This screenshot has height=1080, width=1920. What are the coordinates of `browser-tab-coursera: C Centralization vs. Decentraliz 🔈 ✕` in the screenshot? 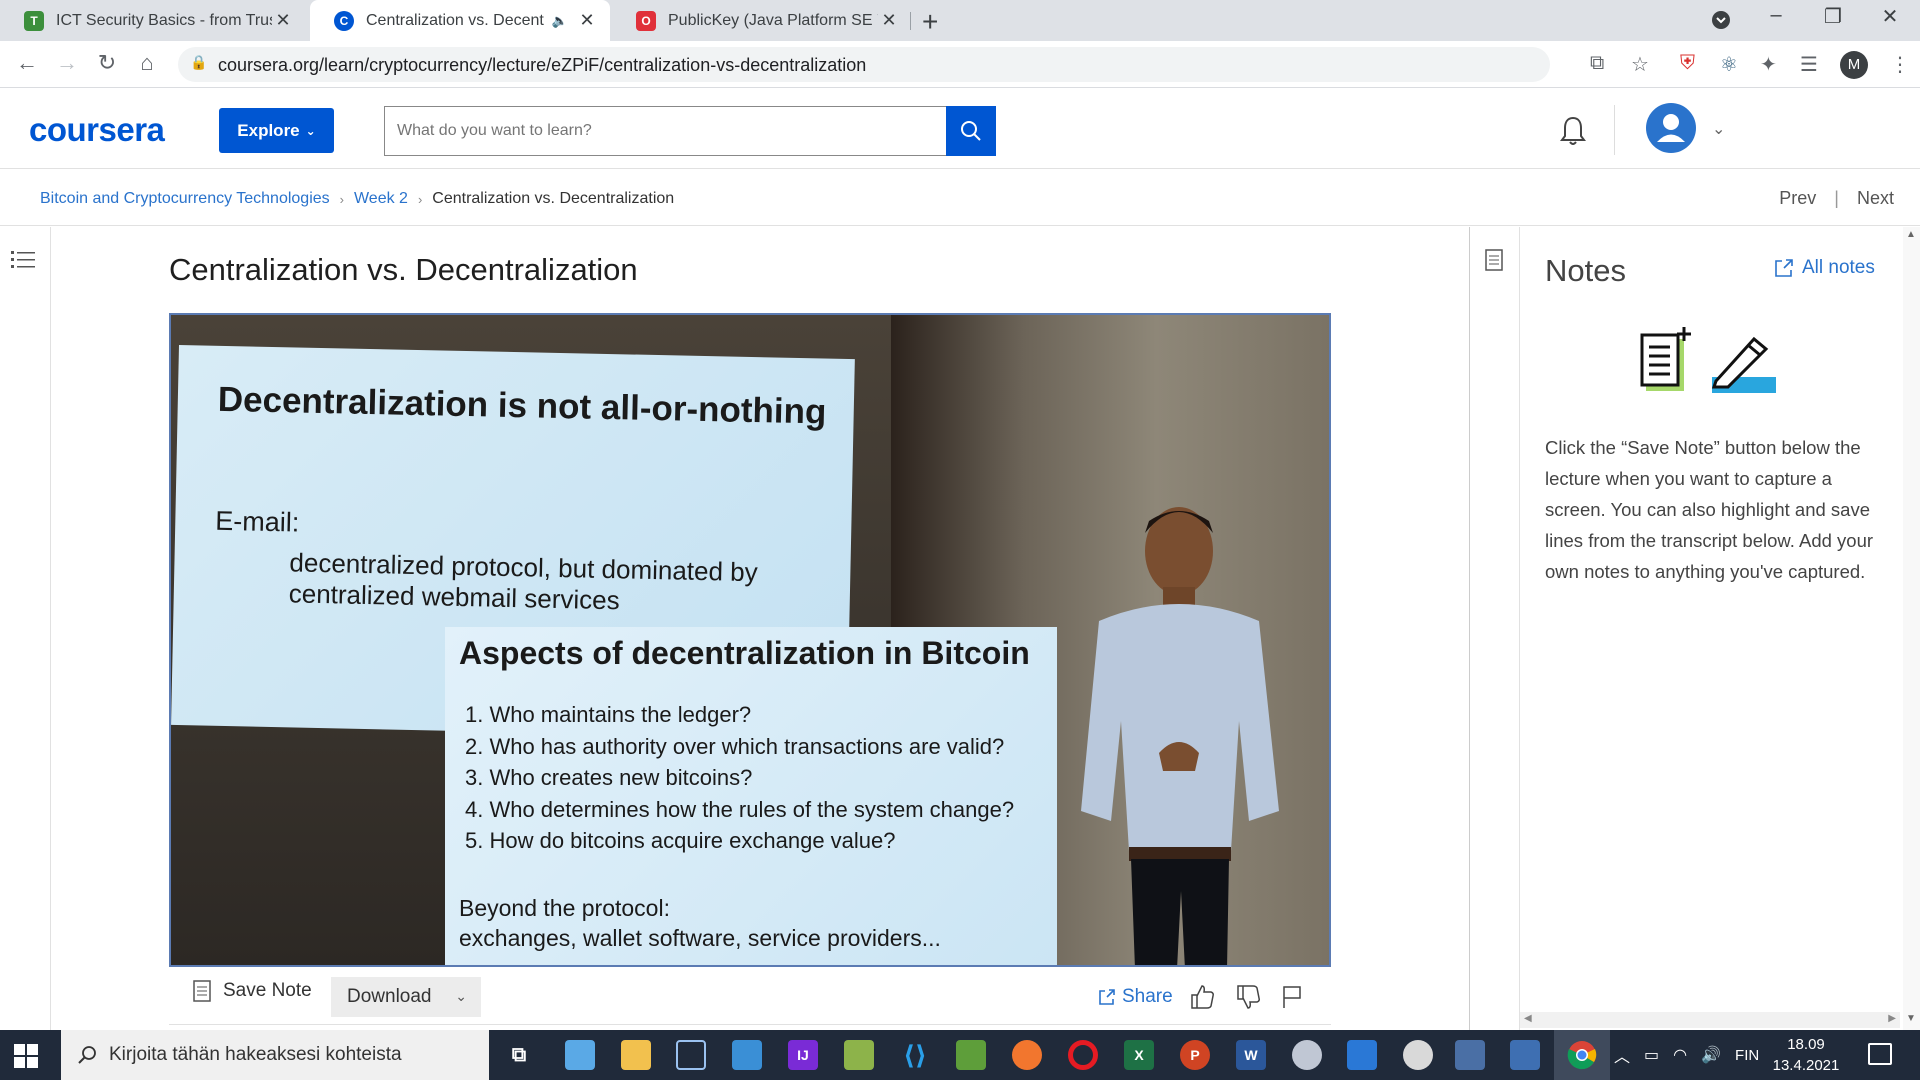 It's located at (460, 20).